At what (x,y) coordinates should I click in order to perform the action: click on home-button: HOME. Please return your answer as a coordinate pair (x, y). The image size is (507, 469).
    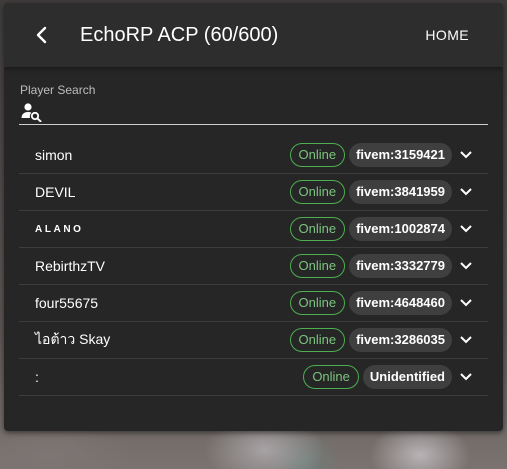
    Looking at the image, I should click on (447, 35).